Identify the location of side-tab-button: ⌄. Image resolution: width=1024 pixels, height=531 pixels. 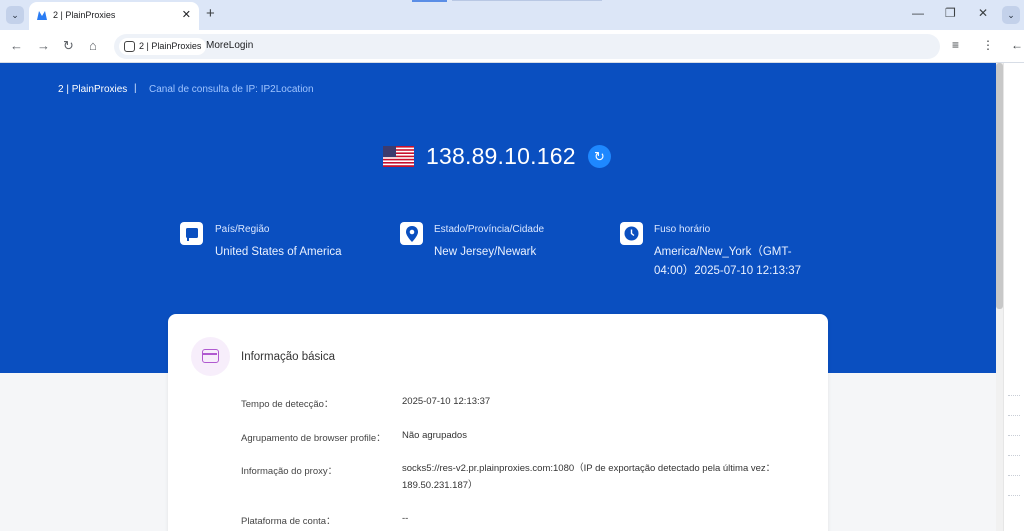
(1011, 15).